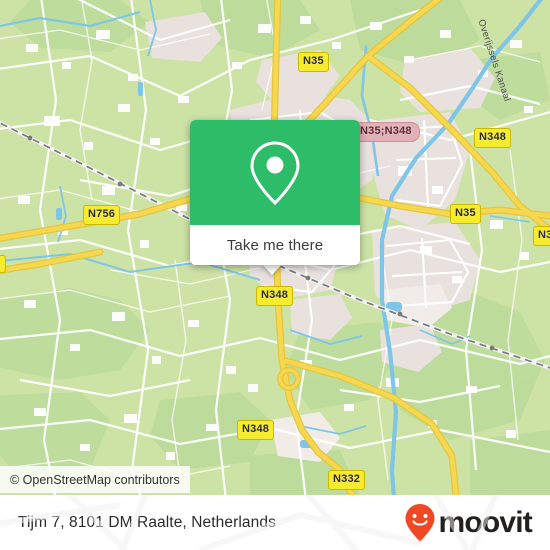 This screenshot has width=550, height=550. What do you see at coordinates (347, 480) in the screenshot?
I see `route-shield-n332: N332` at bounding box center [347, 480].